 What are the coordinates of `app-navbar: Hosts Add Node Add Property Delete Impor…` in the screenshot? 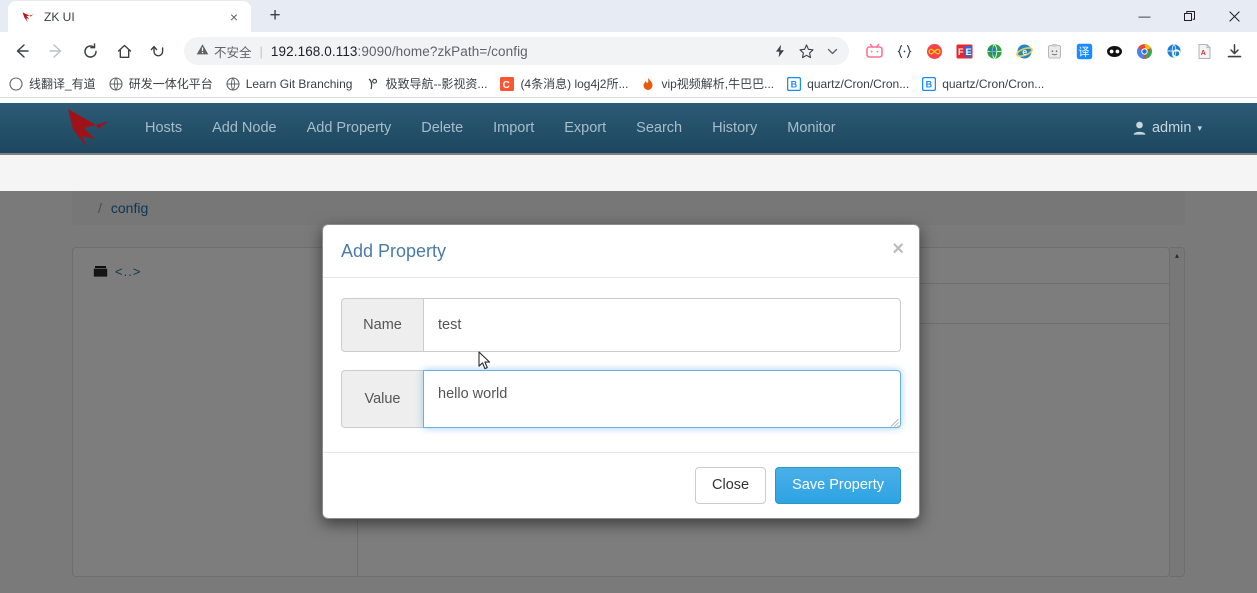 It's located at (628, 129).